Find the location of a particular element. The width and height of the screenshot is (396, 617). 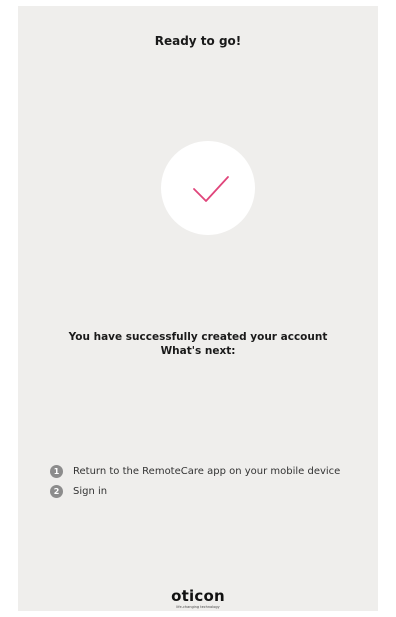

step-item: 2 Sign in is located at coordinates (195, 491).